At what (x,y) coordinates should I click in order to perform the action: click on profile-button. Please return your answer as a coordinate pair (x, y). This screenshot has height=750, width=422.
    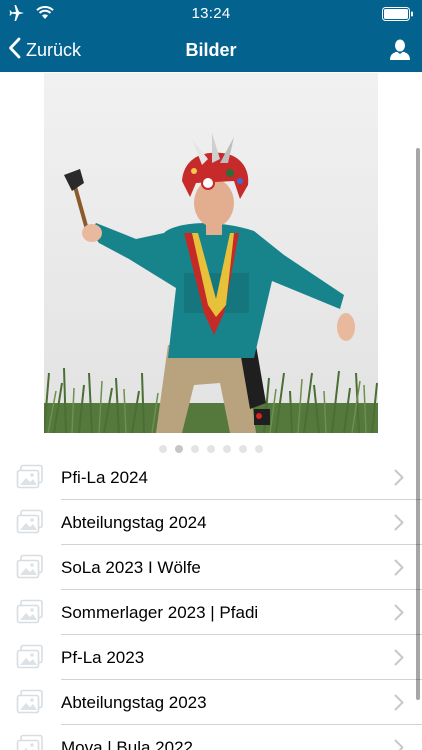
    Looking at the image, I should click on (400, 50).